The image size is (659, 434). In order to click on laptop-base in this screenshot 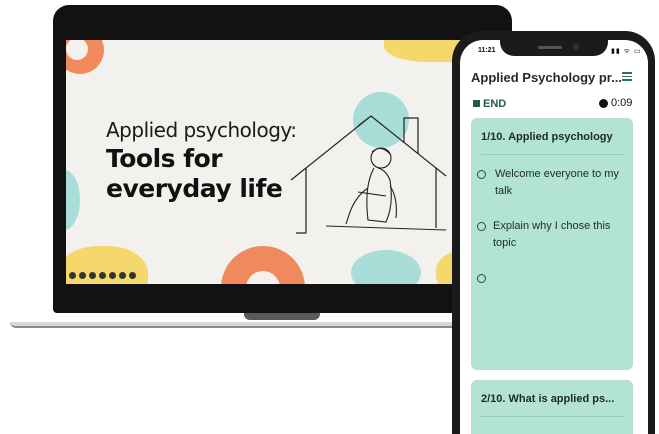, I will do `click(236, 325)`.